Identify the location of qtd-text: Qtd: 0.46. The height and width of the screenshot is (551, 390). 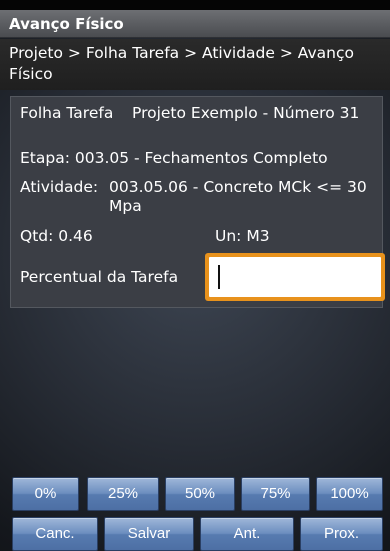
(56, 236).